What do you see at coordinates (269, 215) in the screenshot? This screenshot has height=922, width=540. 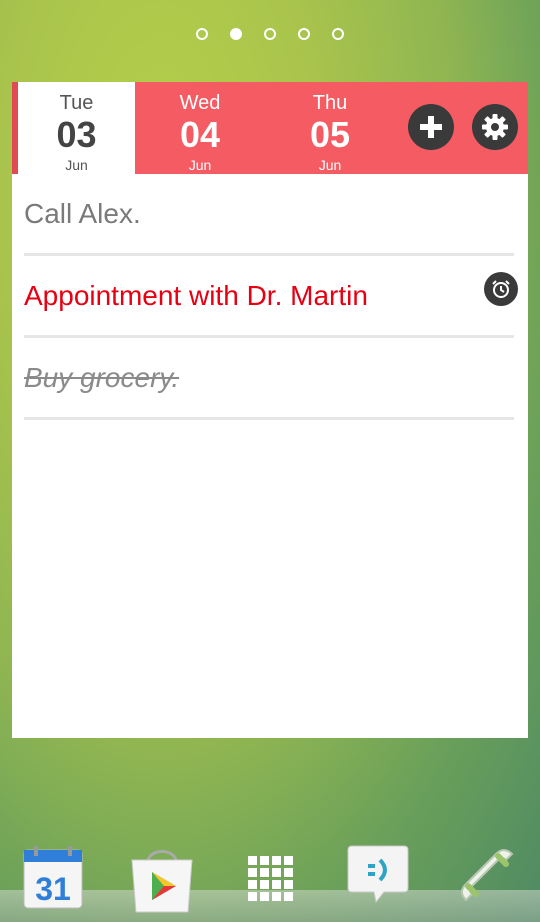 I see `task-item: Call Alex.` at bounding box center [269, 215].